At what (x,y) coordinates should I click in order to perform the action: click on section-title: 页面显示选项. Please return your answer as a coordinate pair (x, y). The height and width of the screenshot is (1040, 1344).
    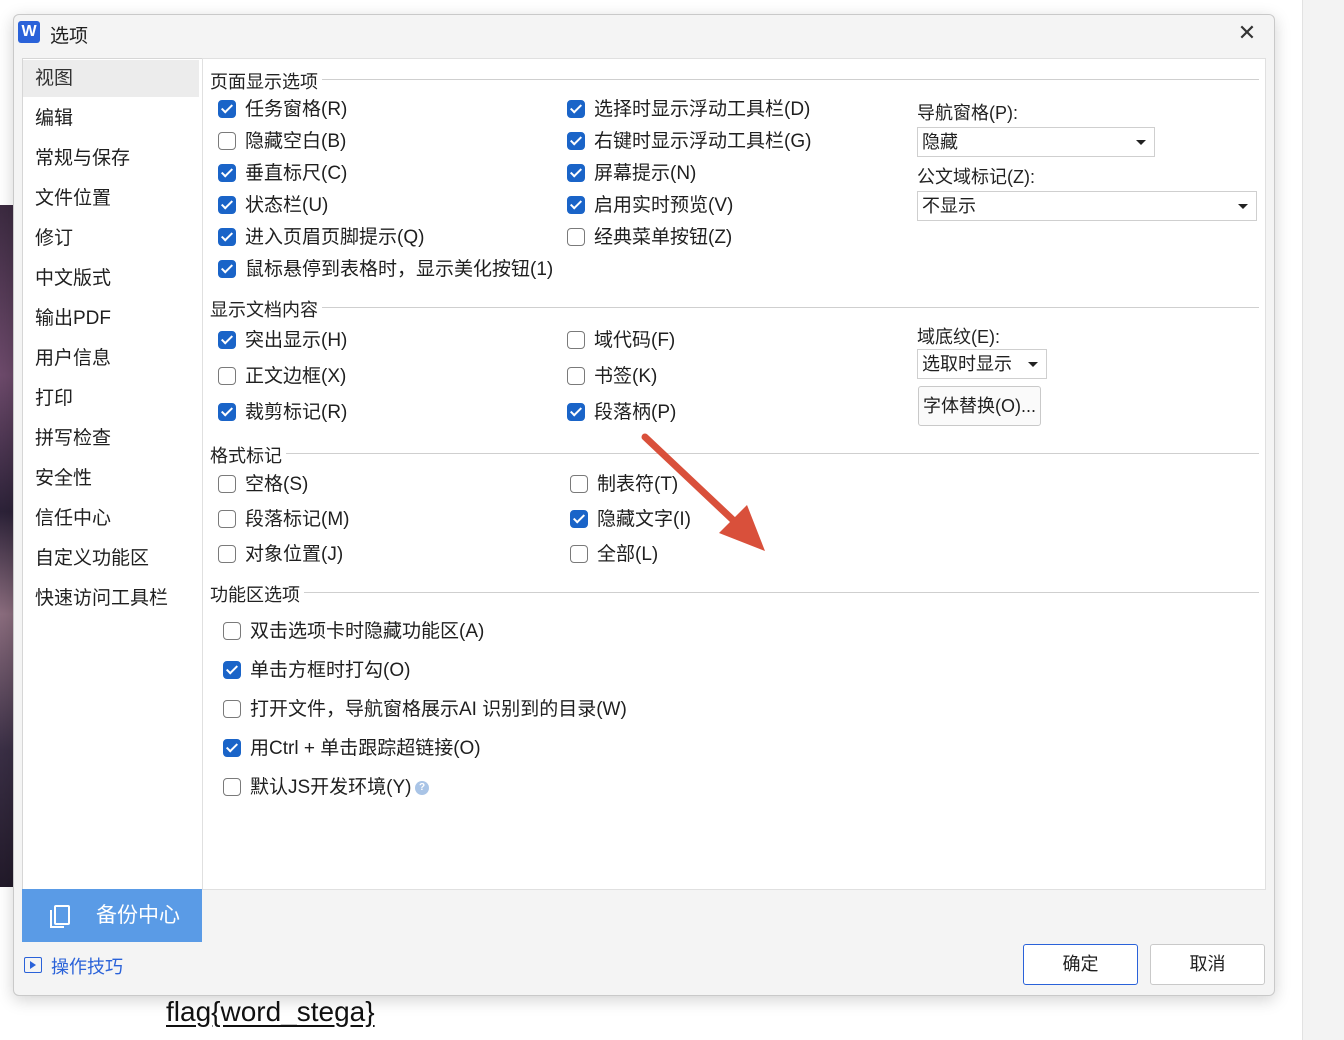
    Looking at the image, I should click on (266, 81).